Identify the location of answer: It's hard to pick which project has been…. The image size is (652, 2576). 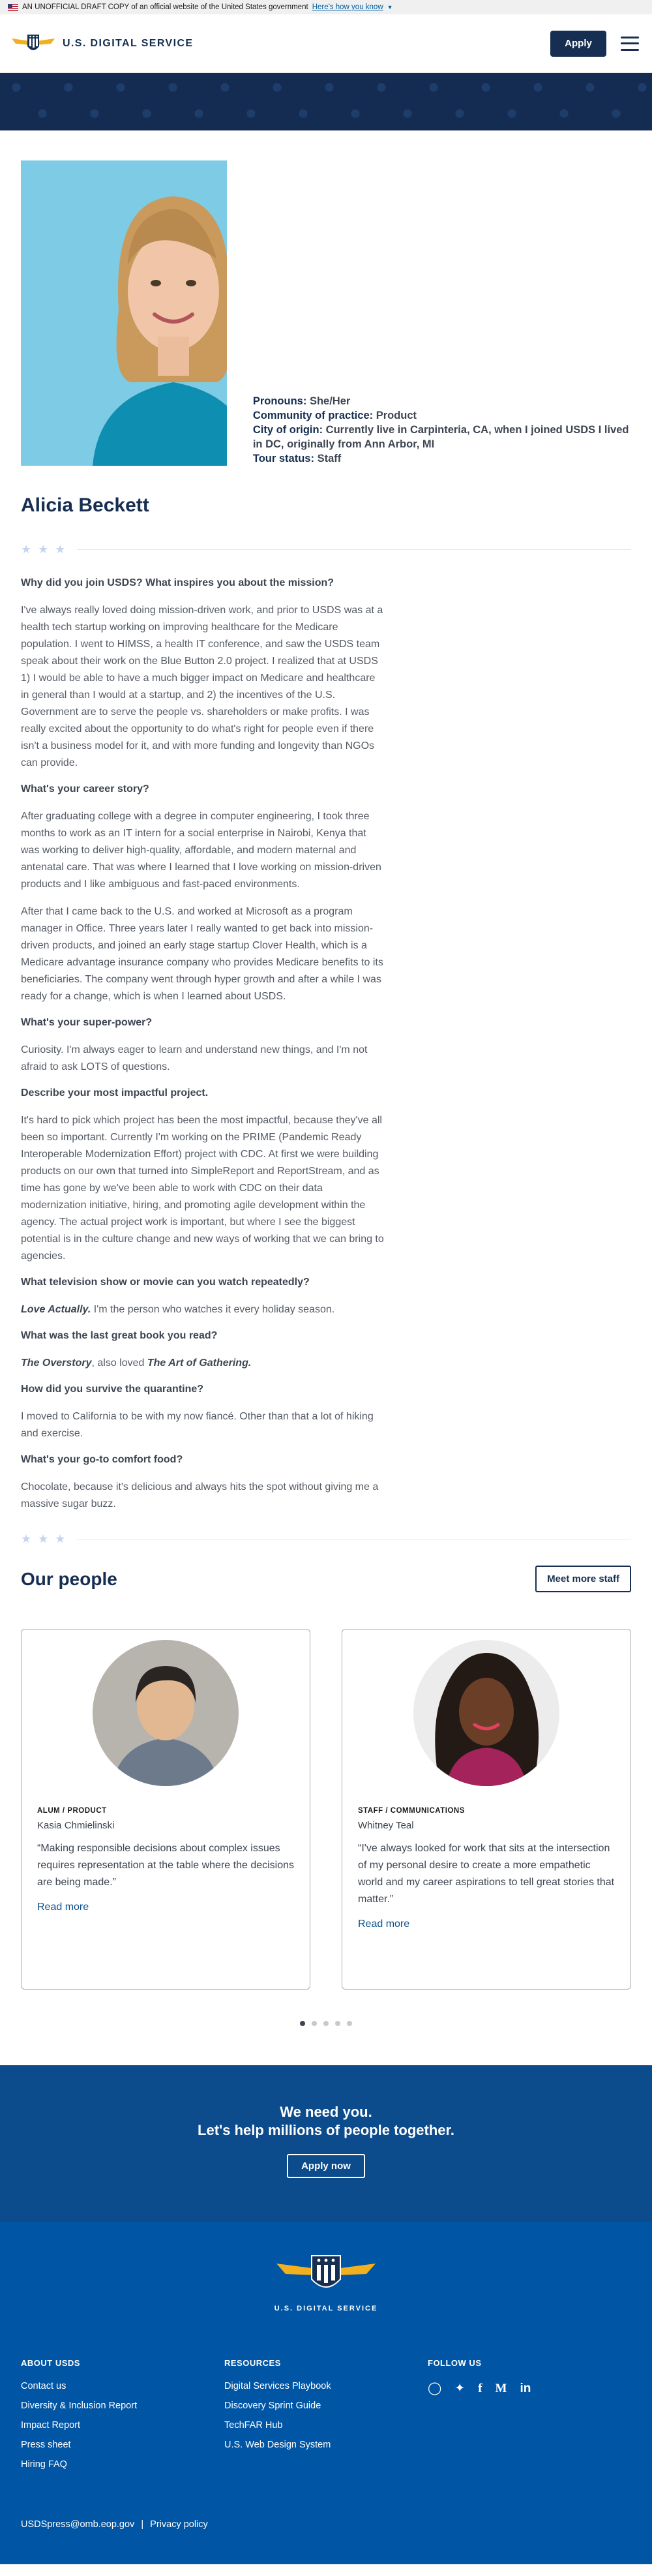
(202, 1188).